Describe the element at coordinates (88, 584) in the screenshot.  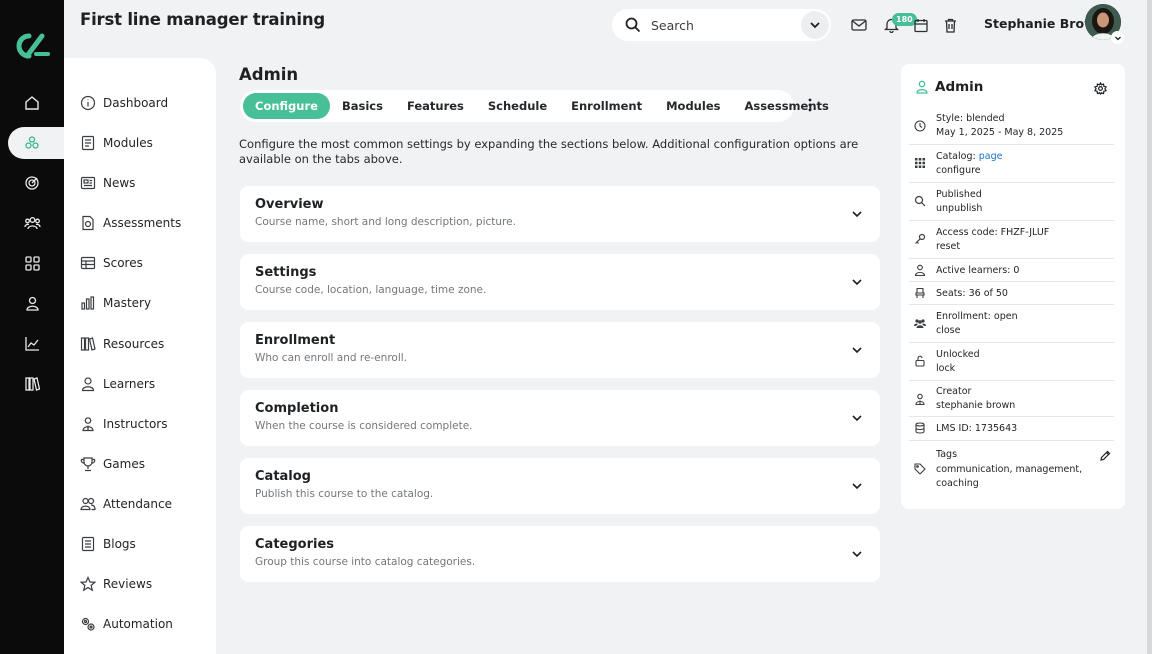
I see `star-icon` at that location.